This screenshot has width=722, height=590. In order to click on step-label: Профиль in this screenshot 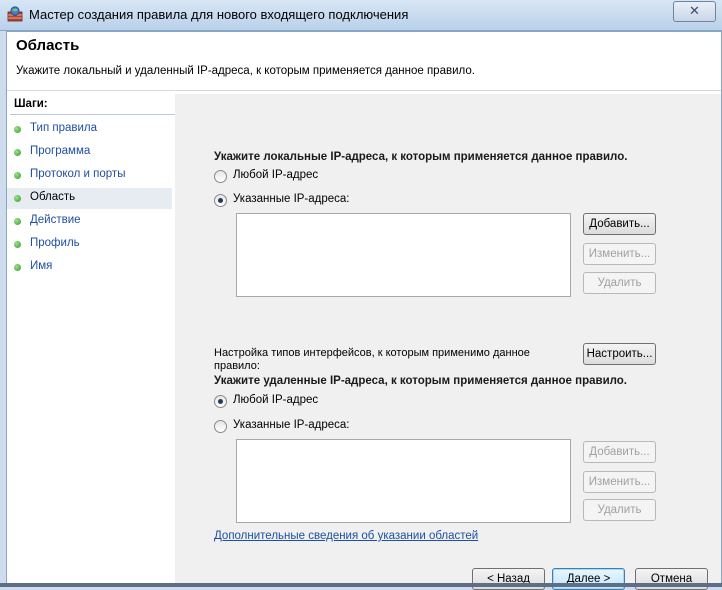, I will do `click(55, 243)`.